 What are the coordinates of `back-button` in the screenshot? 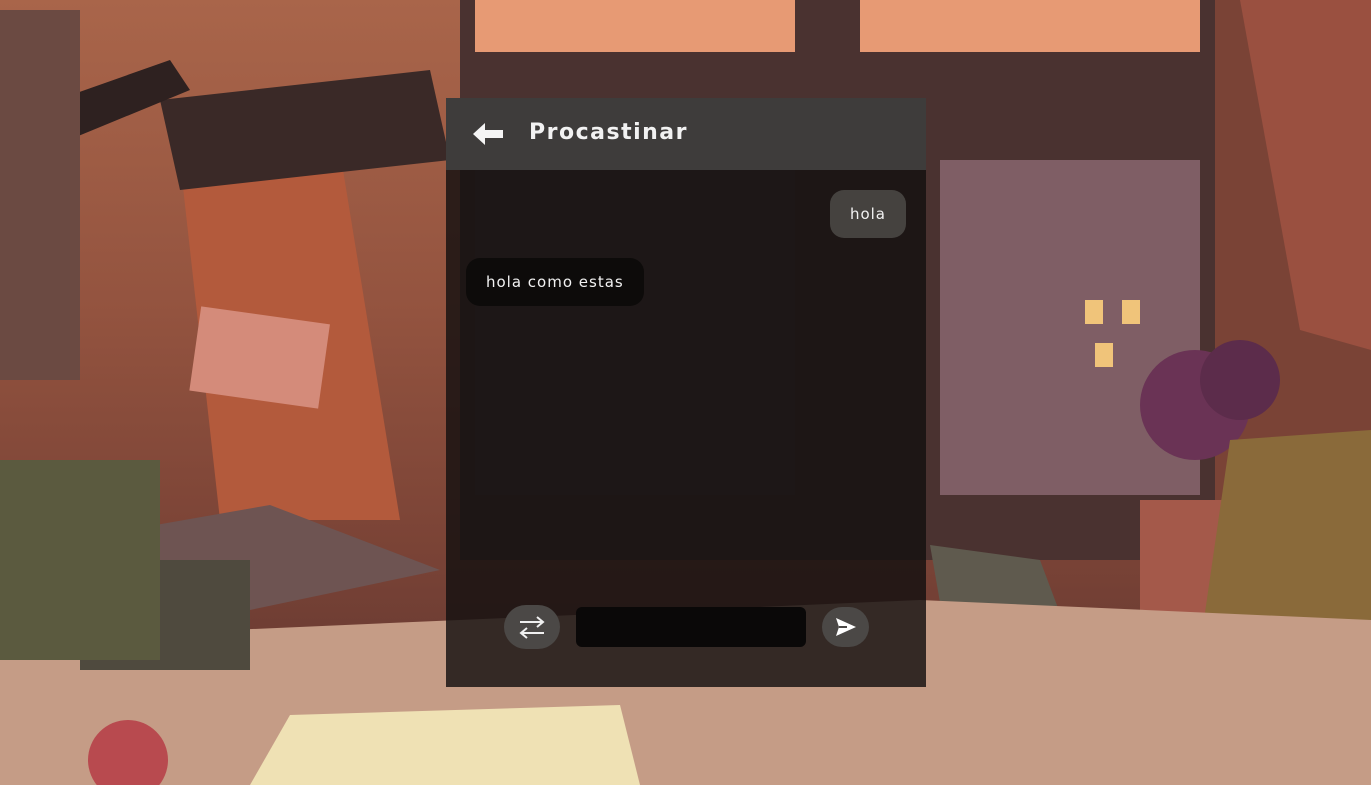 It's located at (488, 134).